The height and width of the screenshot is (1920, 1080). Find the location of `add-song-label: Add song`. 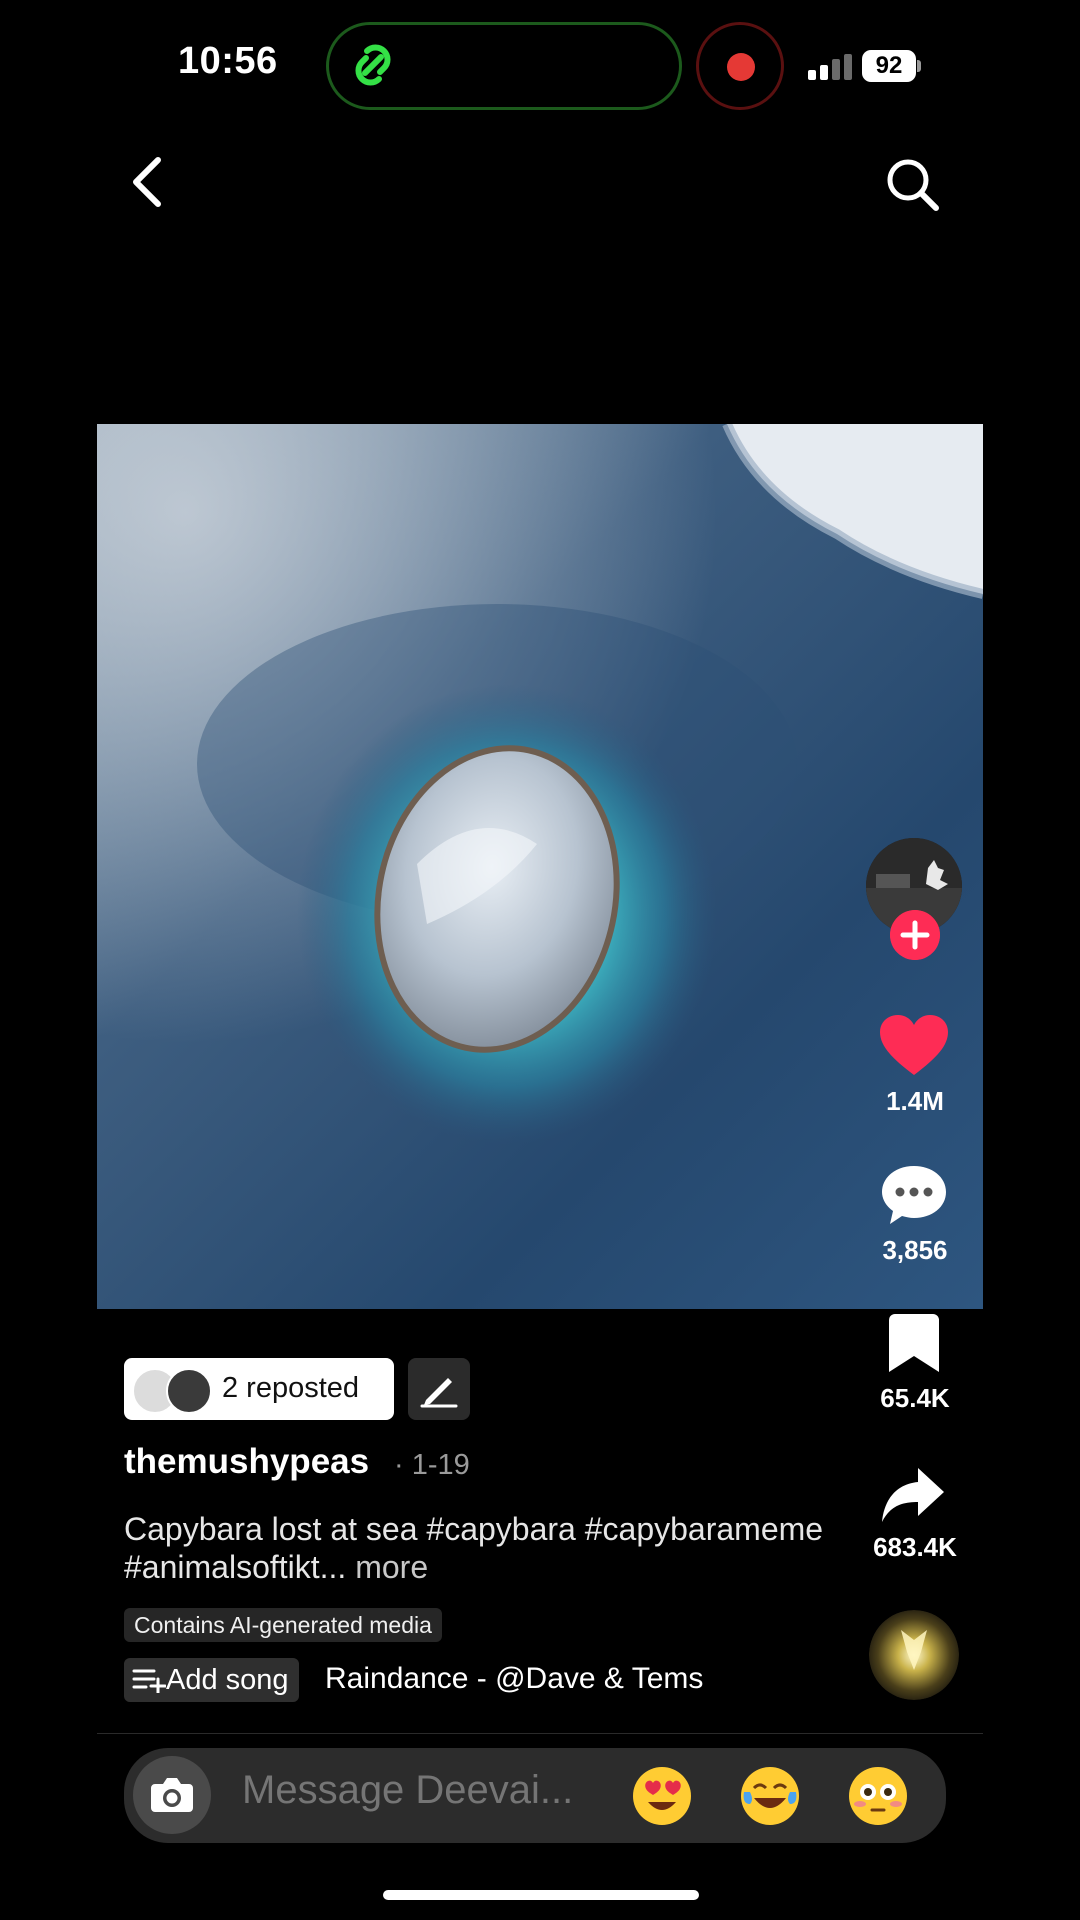

add-song-label: Add song is located at coordinates (227, 1680).